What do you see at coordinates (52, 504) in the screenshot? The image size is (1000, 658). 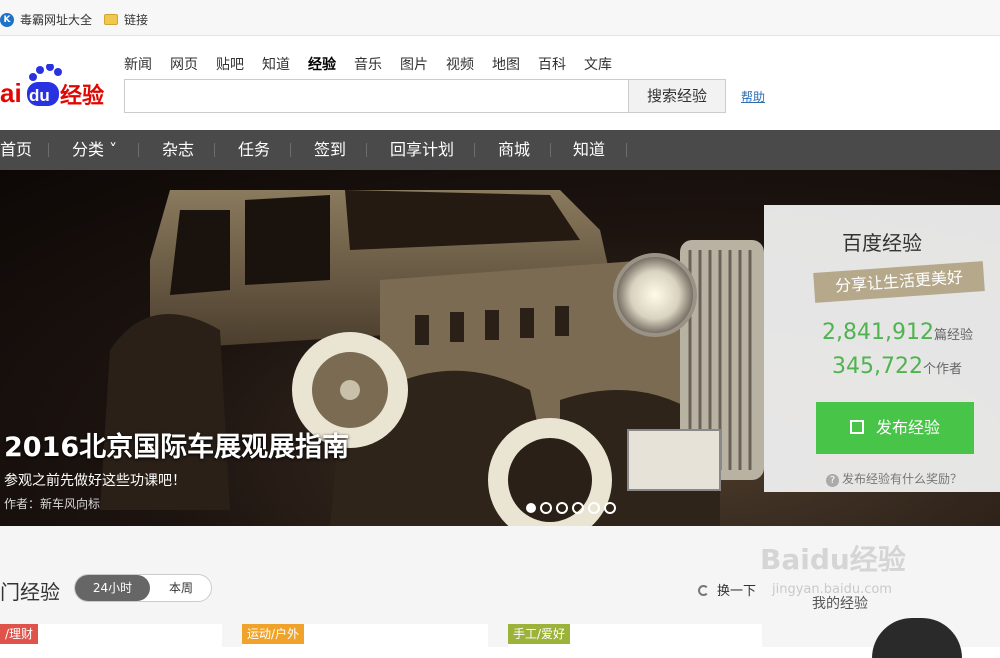 I see `banner-author: 作者：新车风向标` at bounding box center [52, 504].